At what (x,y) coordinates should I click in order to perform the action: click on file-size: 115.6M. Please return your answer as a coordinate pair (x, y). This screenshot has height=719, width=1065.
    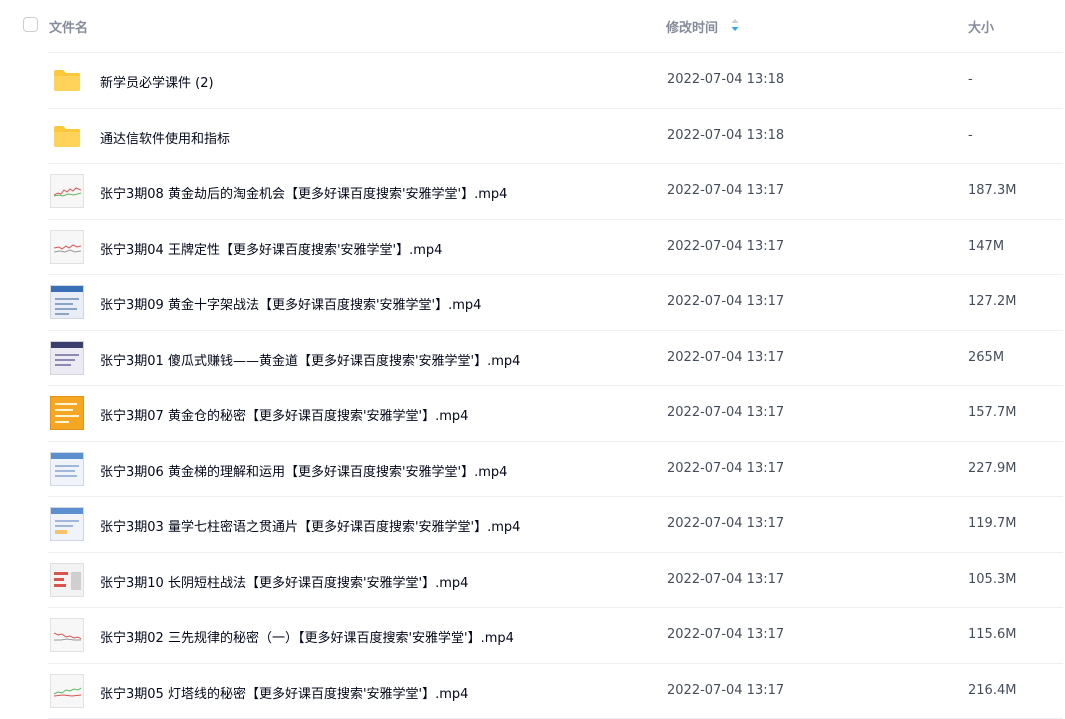
    Looking at the image, I should click on (992, 634).